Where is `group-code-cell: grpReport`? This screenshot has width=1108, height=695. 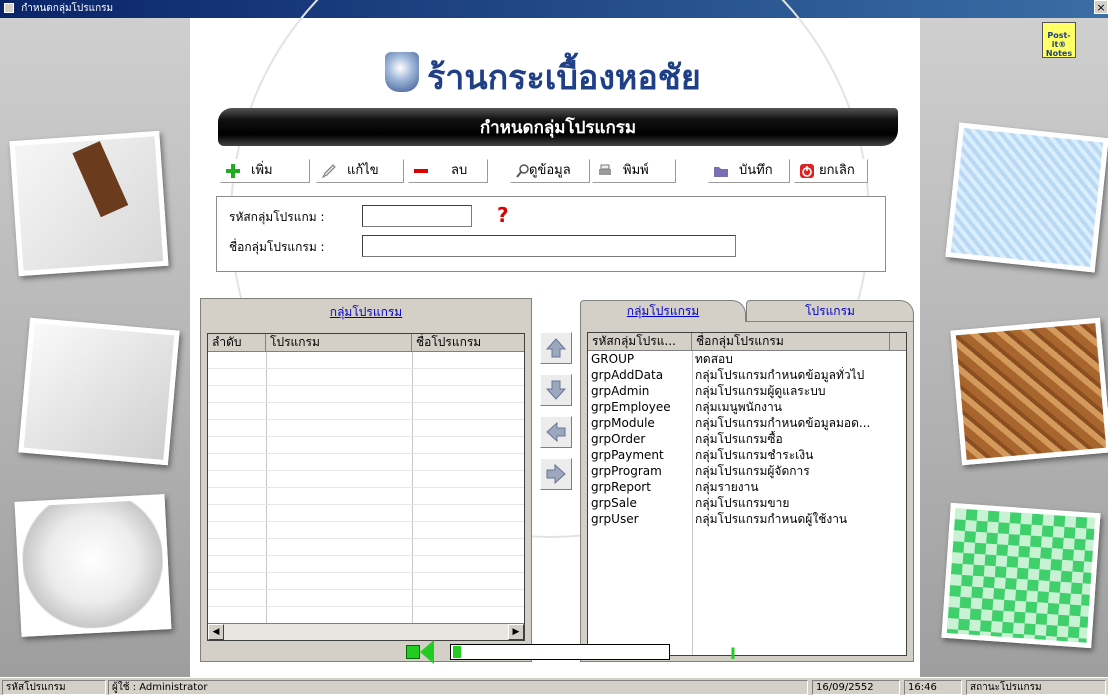 group-code-cell: grpReport is located at coordinates (621, 487).